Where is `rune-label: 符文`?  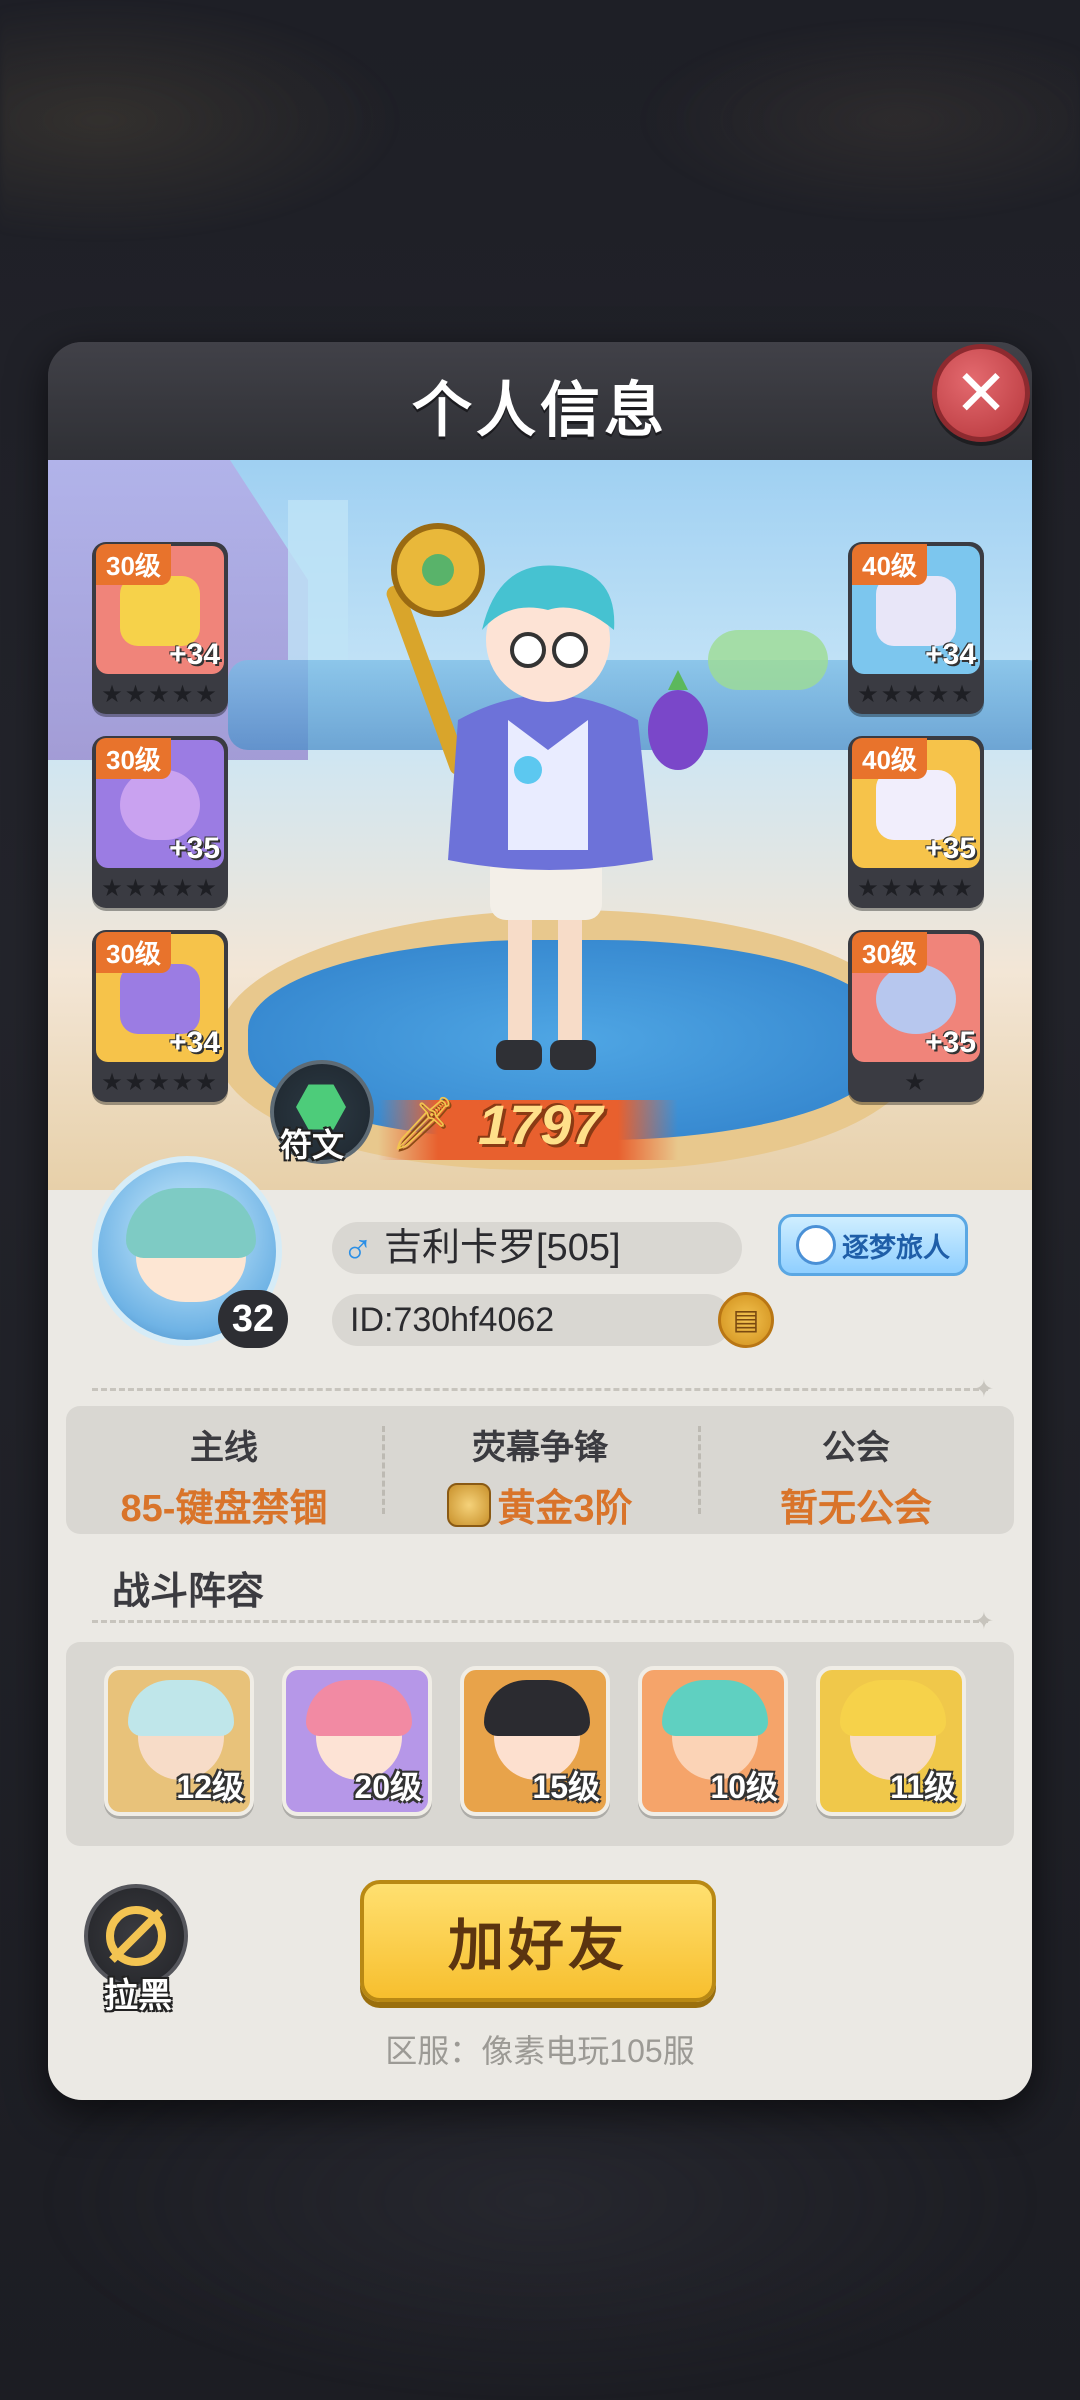 rune-label: 符文 is located at coordinates (312, 1145).